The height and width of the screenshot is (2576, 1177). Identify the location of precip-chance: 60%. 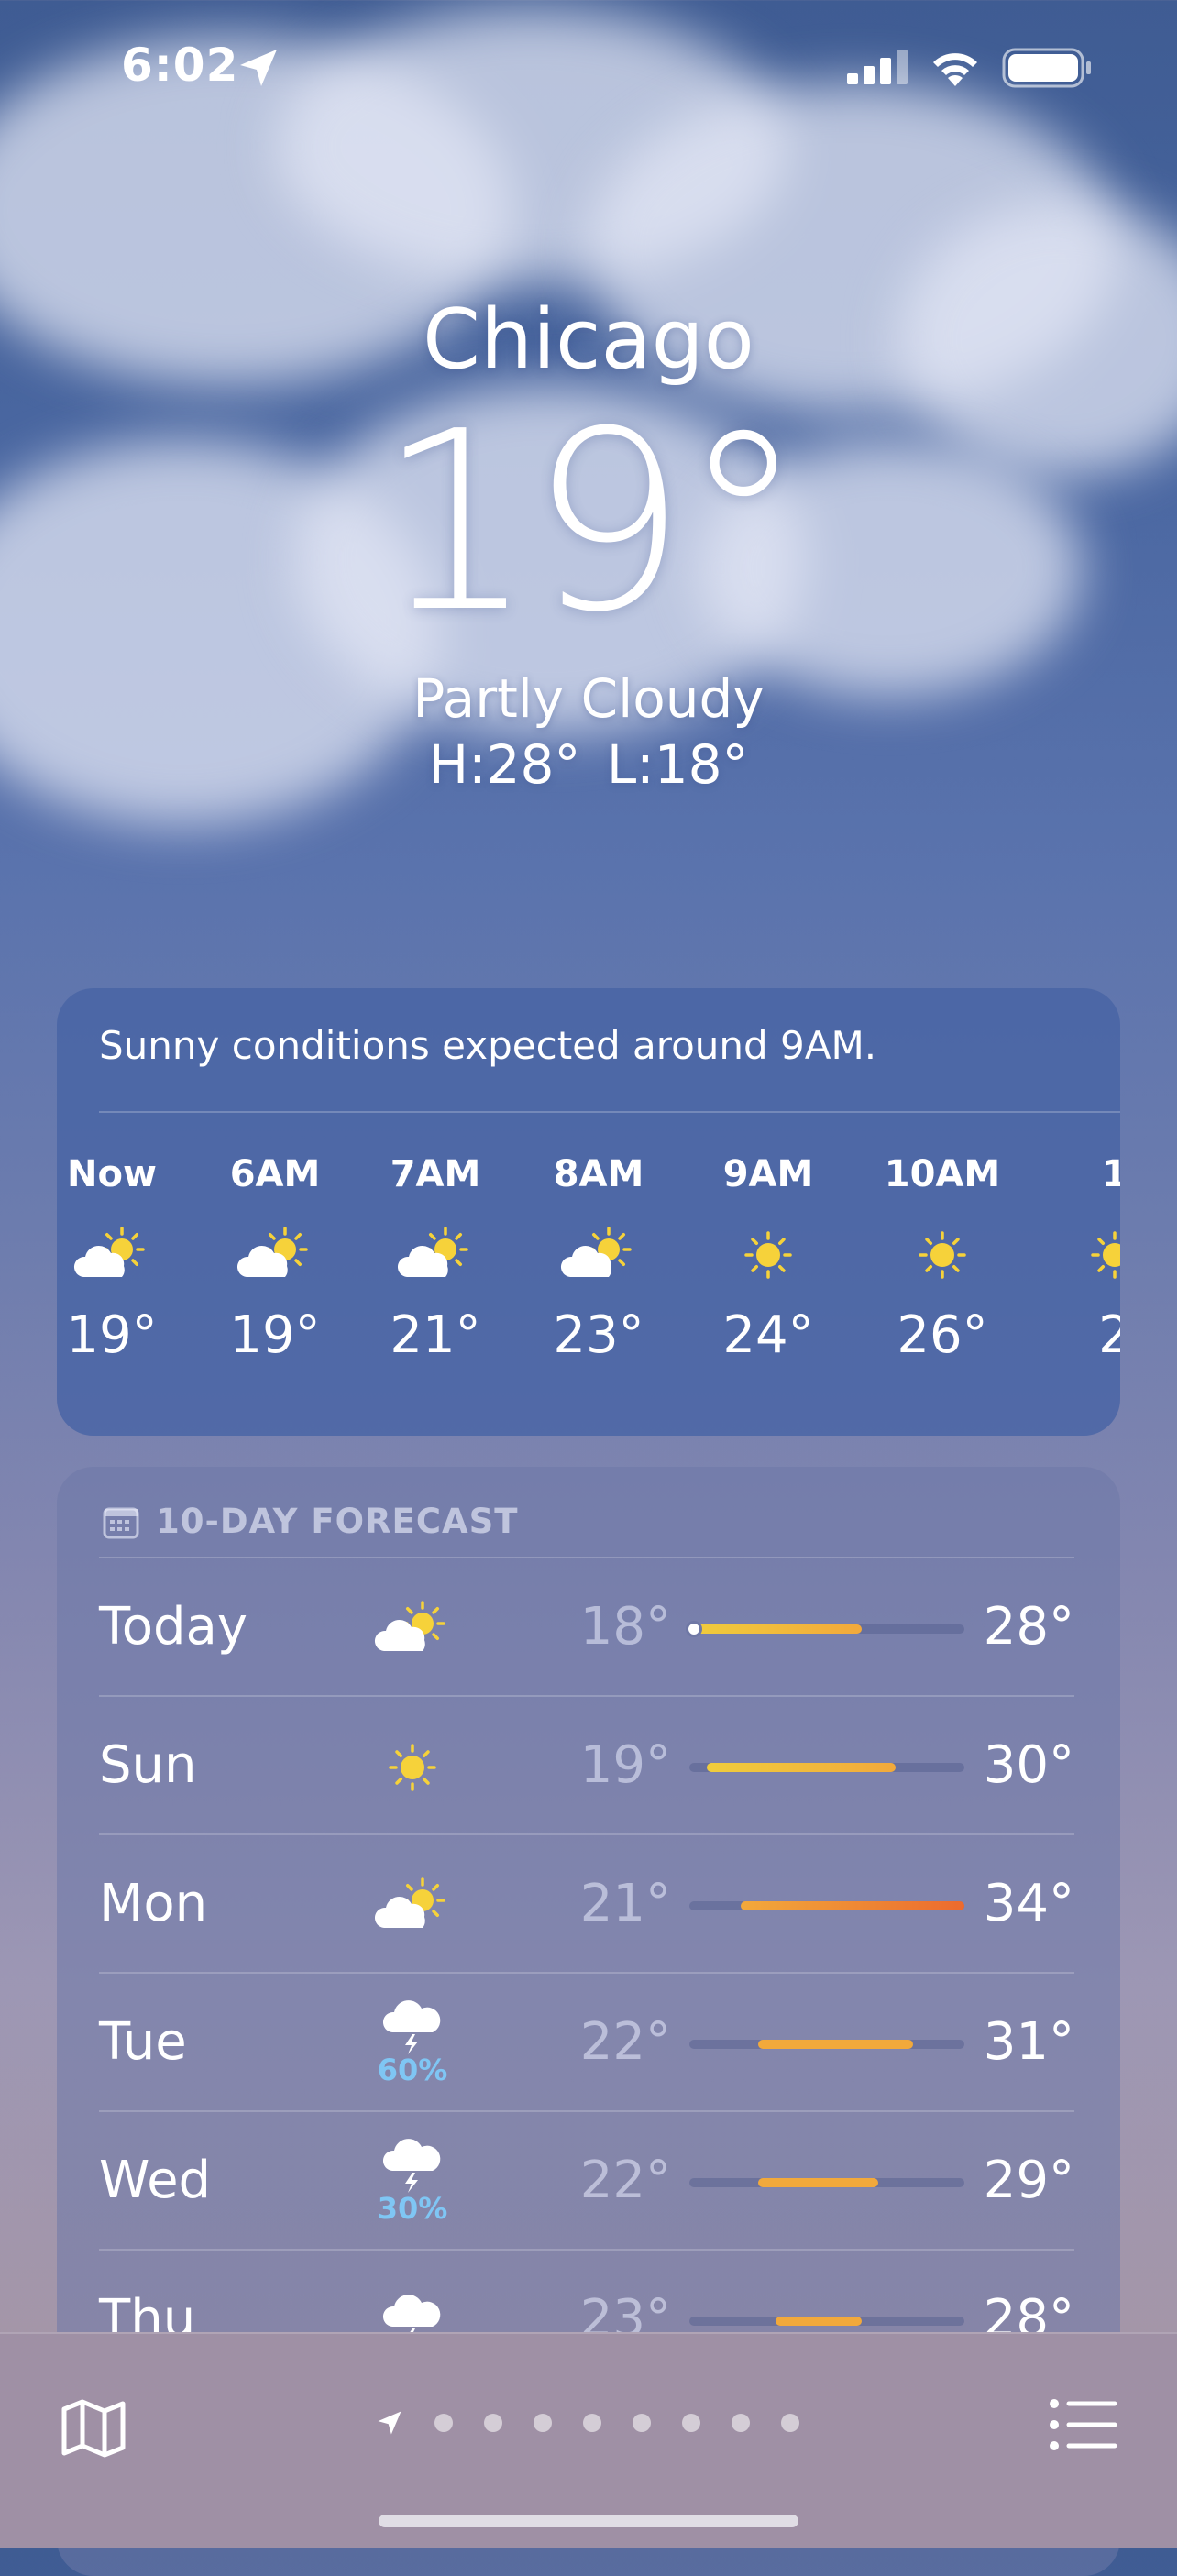
(412, 2070).